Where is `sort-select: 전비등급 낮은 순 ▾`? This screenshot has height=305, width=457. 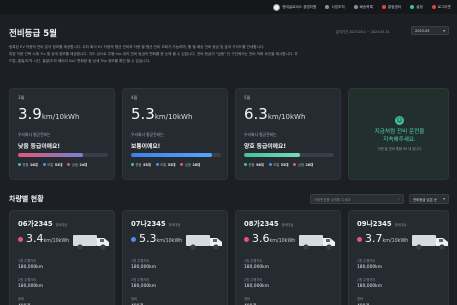
sort-select: 전비등급 낮은 순 ▾ is located at coordinates (429, 199).